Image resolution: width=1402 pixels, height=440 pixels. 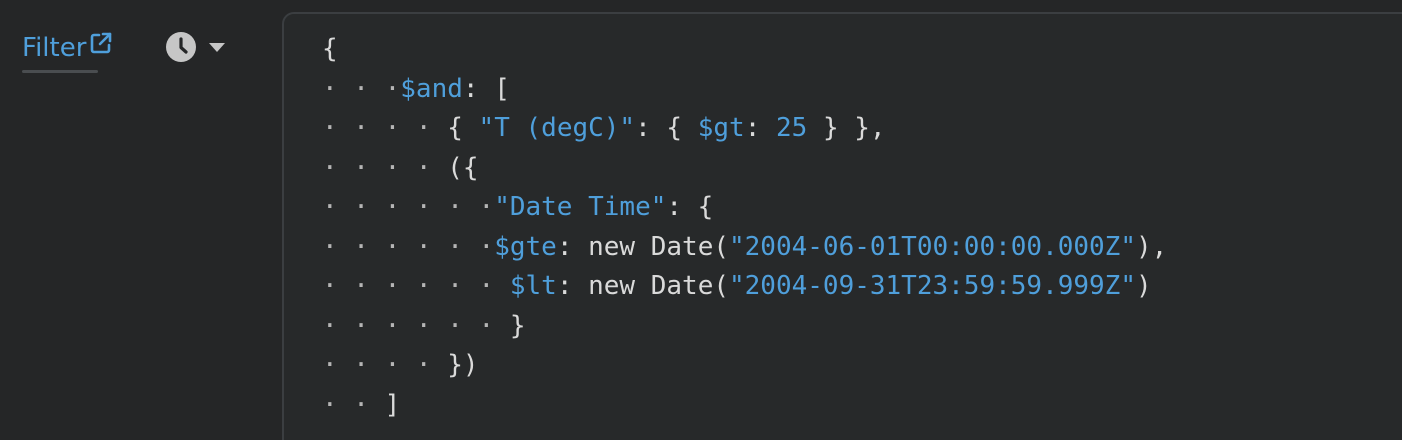 I want to click on clock-icon, so click(x=181, y=47).